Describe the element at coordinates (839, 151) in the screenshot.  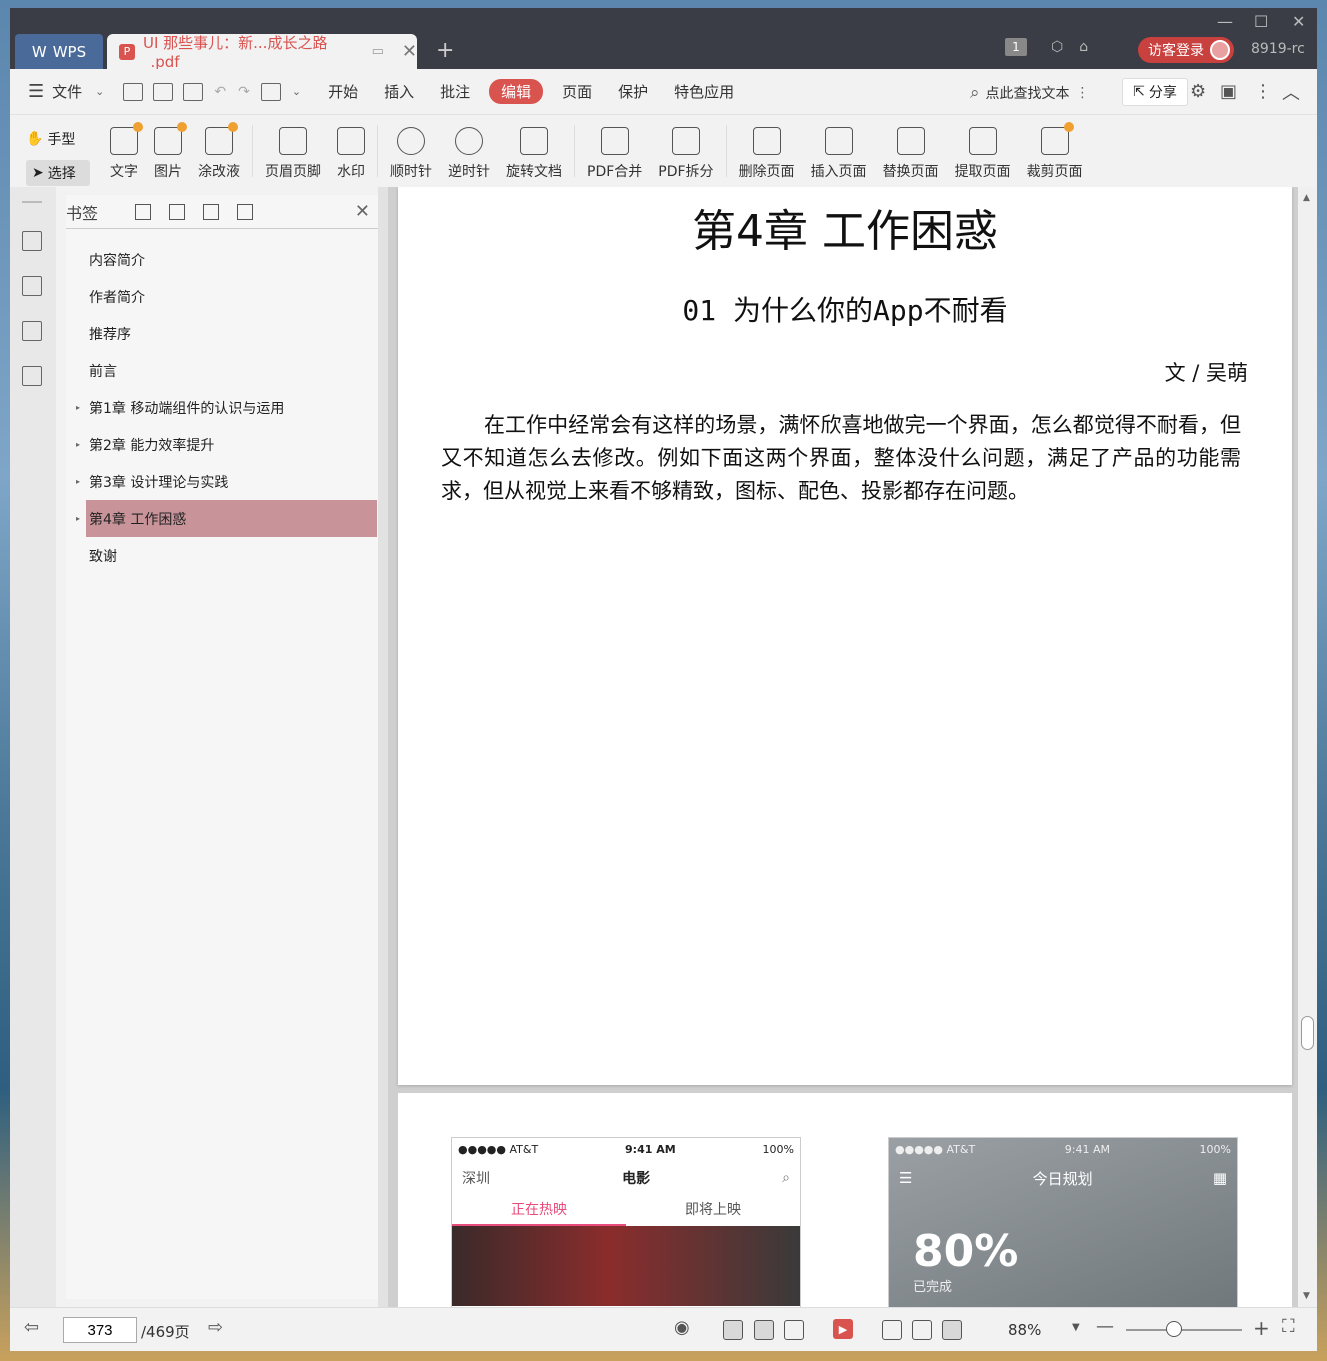
I see `insert-page-tool: 插入页面` at that location.